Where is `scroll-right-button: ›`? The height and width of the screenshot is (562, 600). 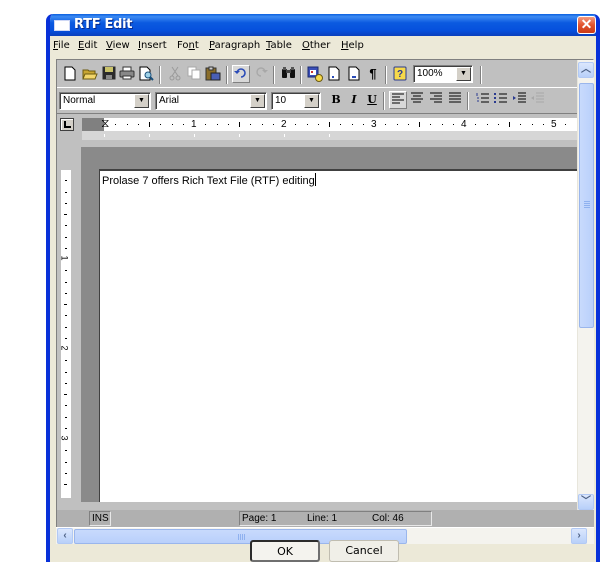
scroll-right-button: › is located at coordinates (579, 536).